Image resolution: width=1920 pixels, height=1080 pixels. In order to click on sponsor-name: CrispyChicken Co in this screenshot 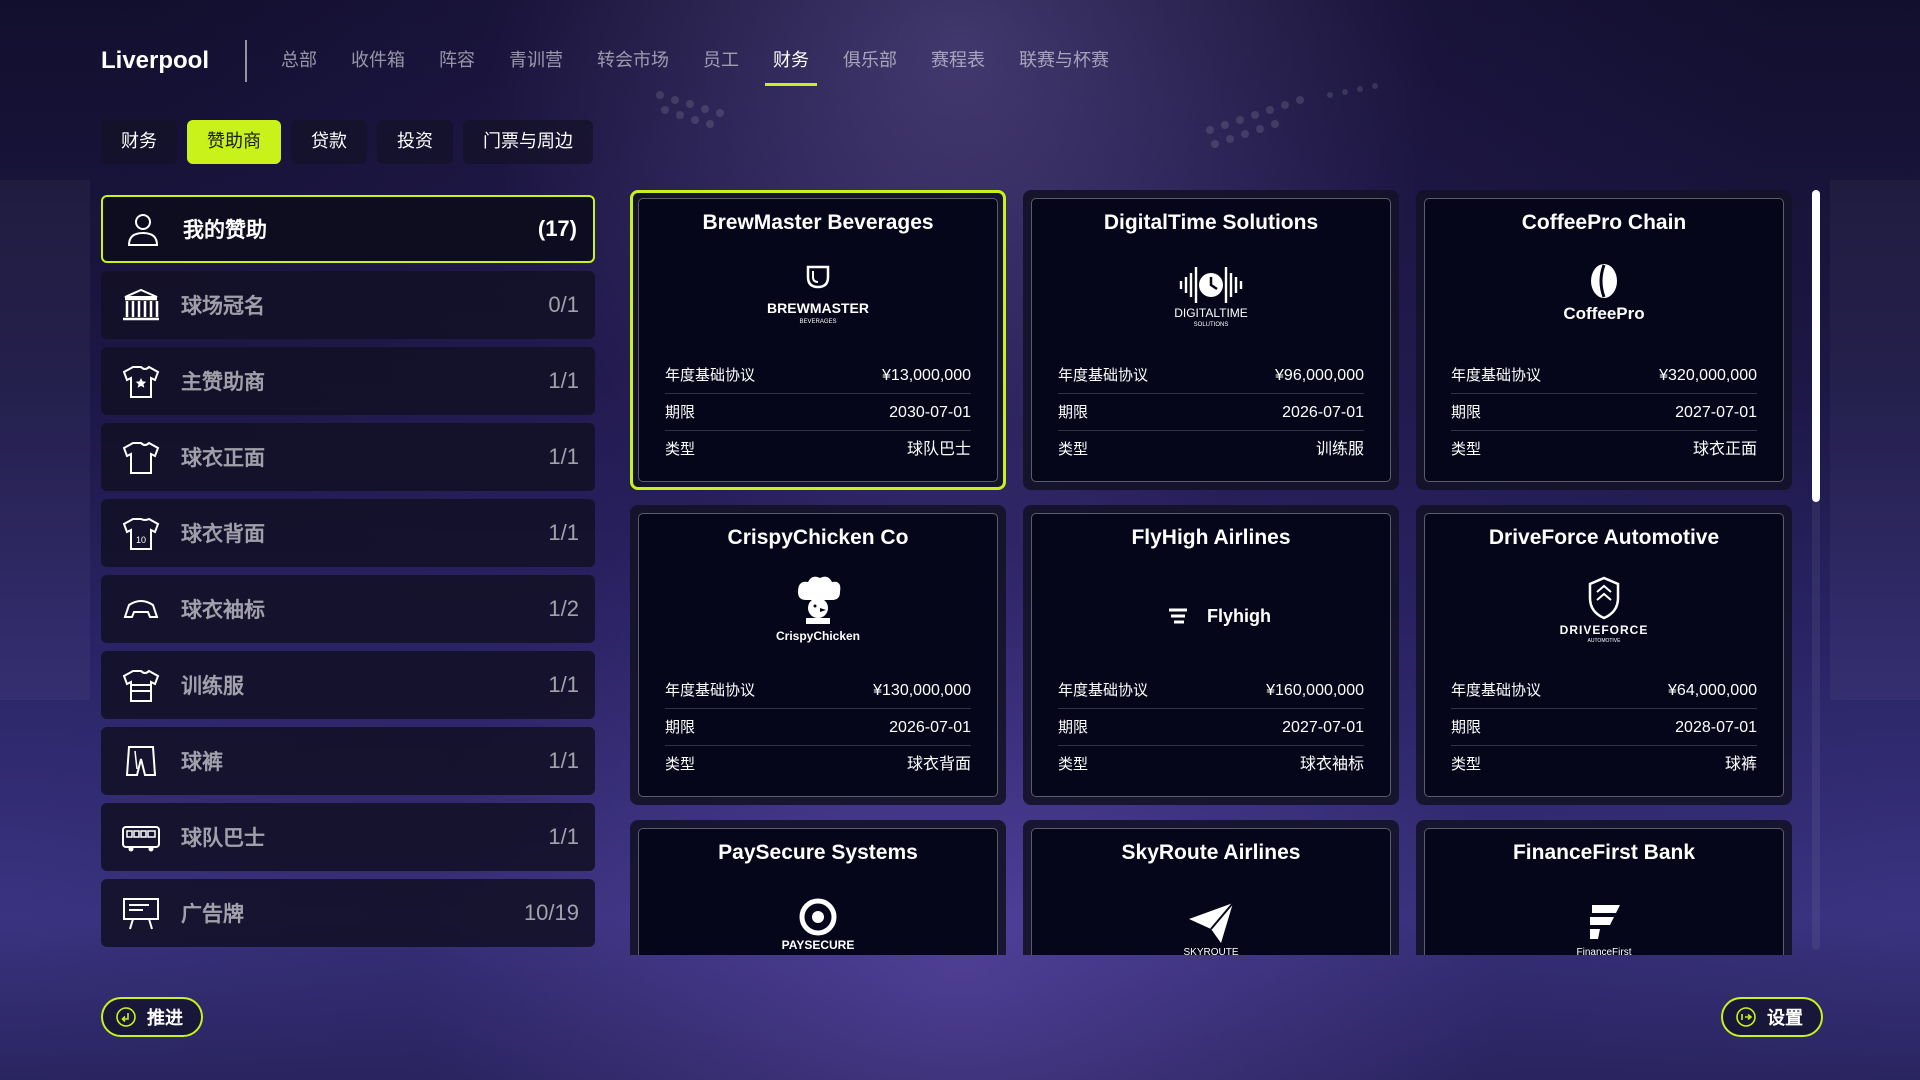, I will do `click(818, 537)`.